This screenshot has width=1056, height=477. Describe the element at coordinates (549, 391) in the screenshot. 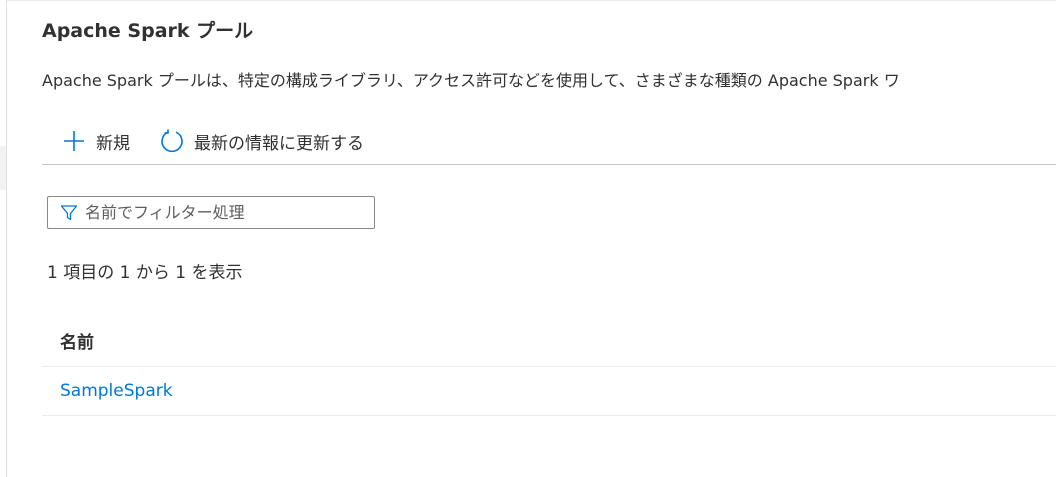

I see `table-row: SampleSpark` at that location.